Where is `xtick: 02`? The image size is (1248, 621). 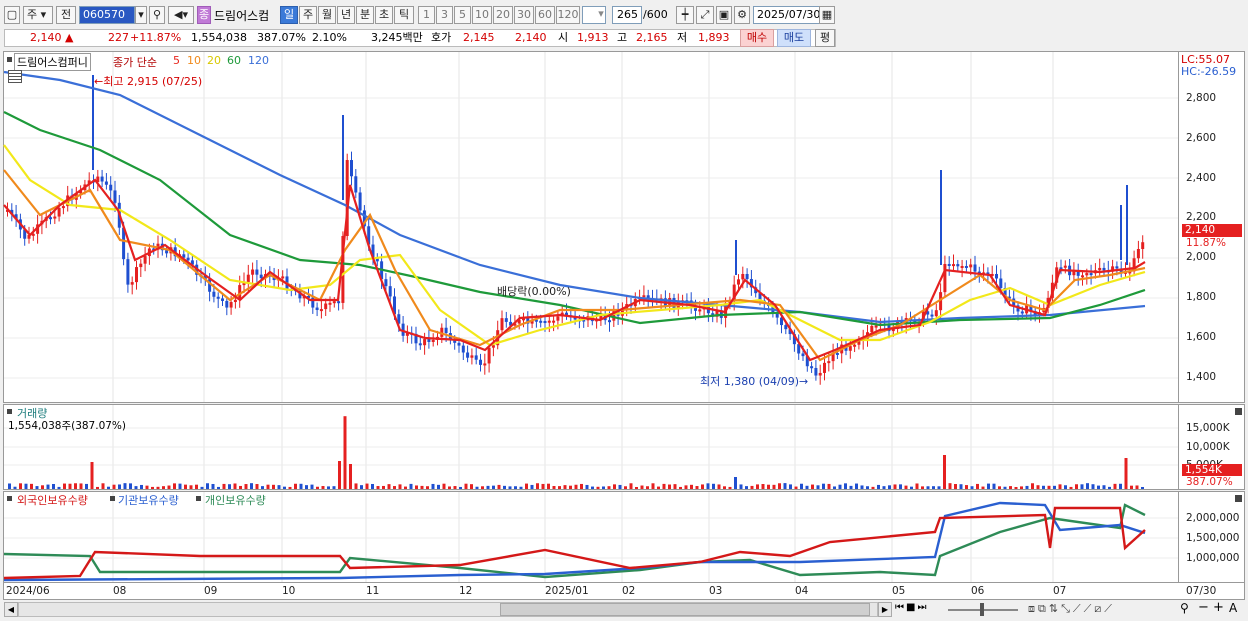
xtick: 02 is located at coordinates (629, 591).